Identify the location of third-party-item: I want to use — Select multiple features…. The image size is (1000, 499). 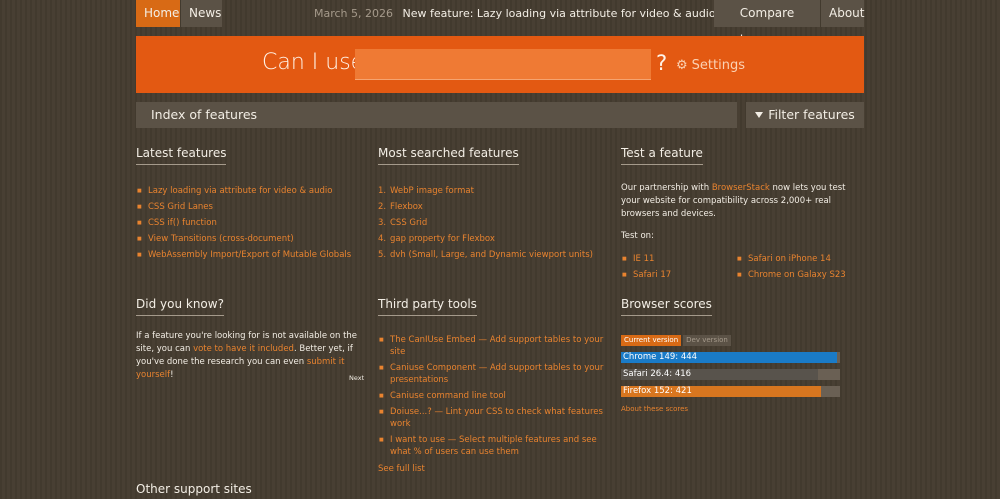
(493, 446).